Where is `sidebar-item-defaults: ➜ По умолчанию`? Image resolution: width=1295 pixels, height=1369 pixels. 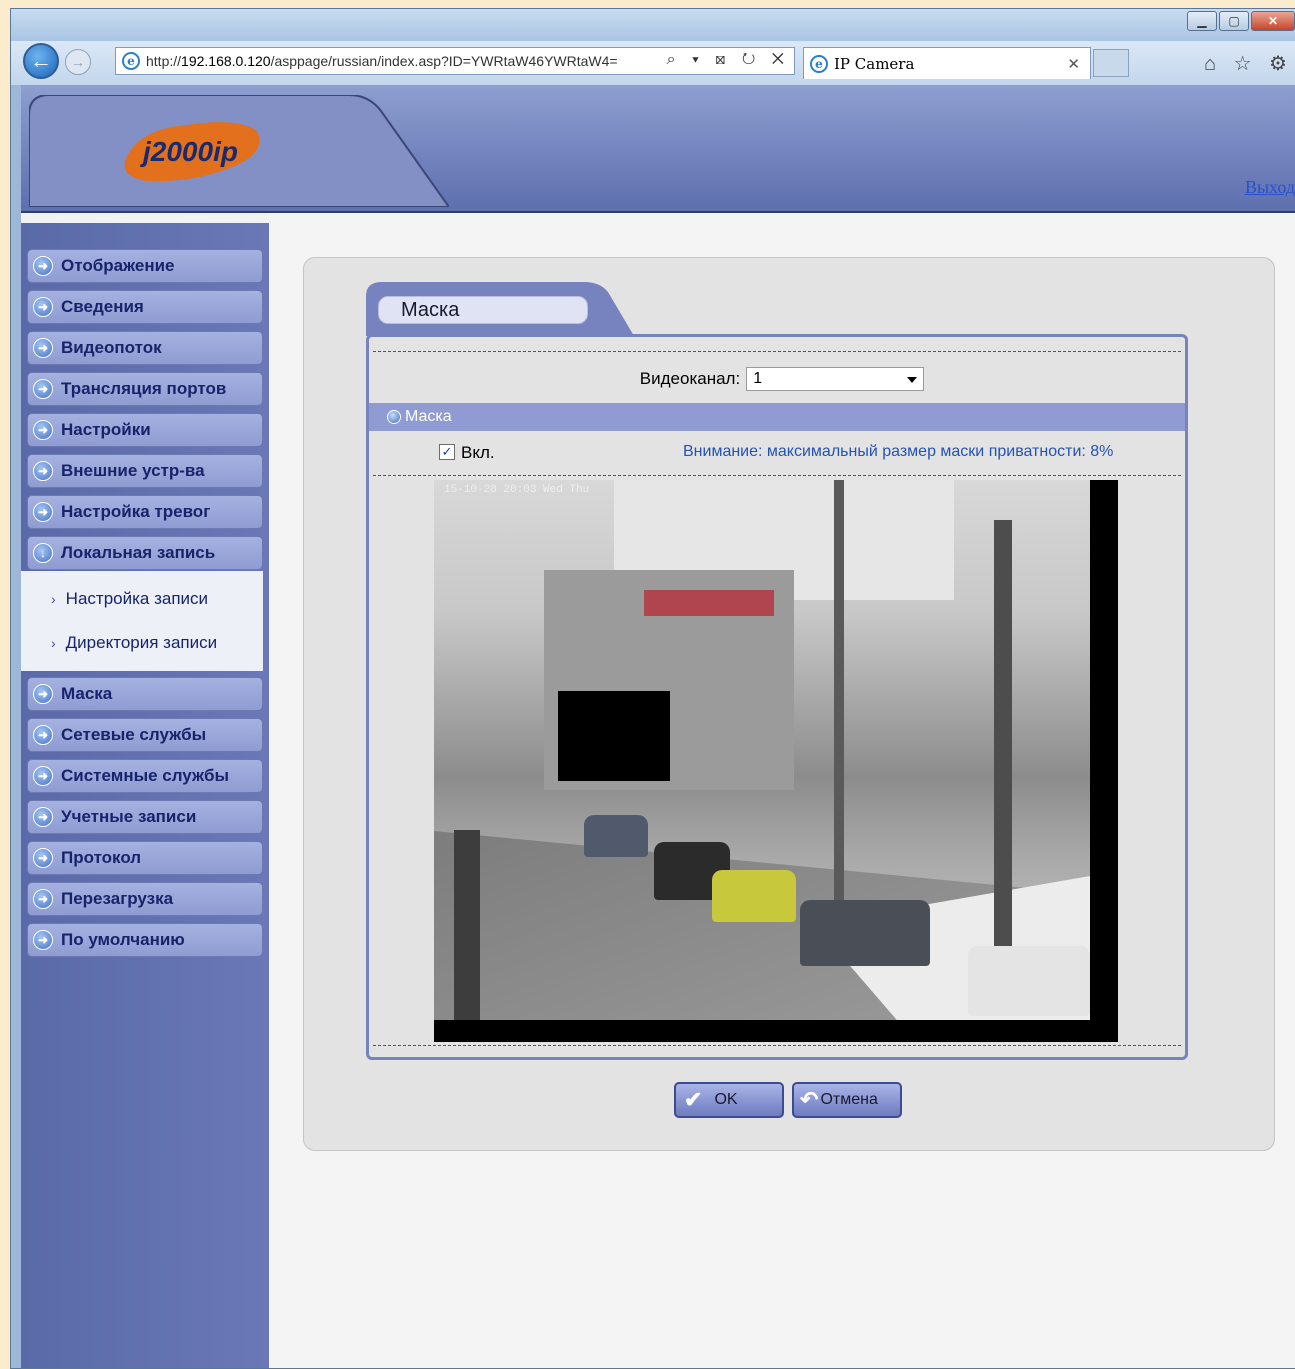
sidebar-item-defaults: ➜ По умолчанию is located at coordinates (145, 940).